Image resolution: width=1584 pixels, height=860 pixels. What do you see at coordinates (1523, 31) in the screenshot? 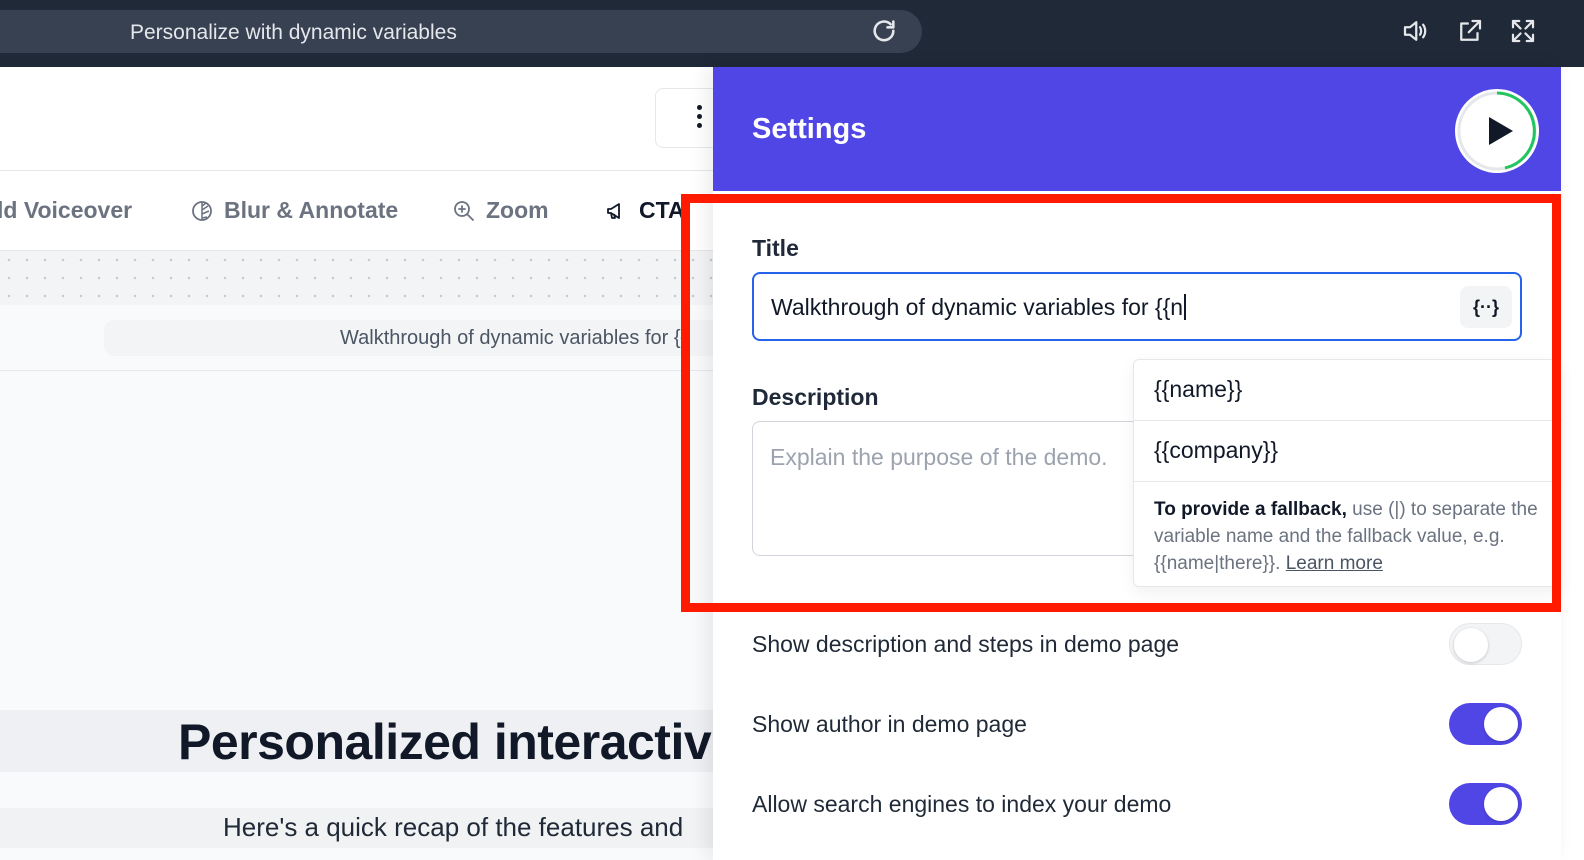
I see `fullscreen-icon` at bounding box center [1523, 31].